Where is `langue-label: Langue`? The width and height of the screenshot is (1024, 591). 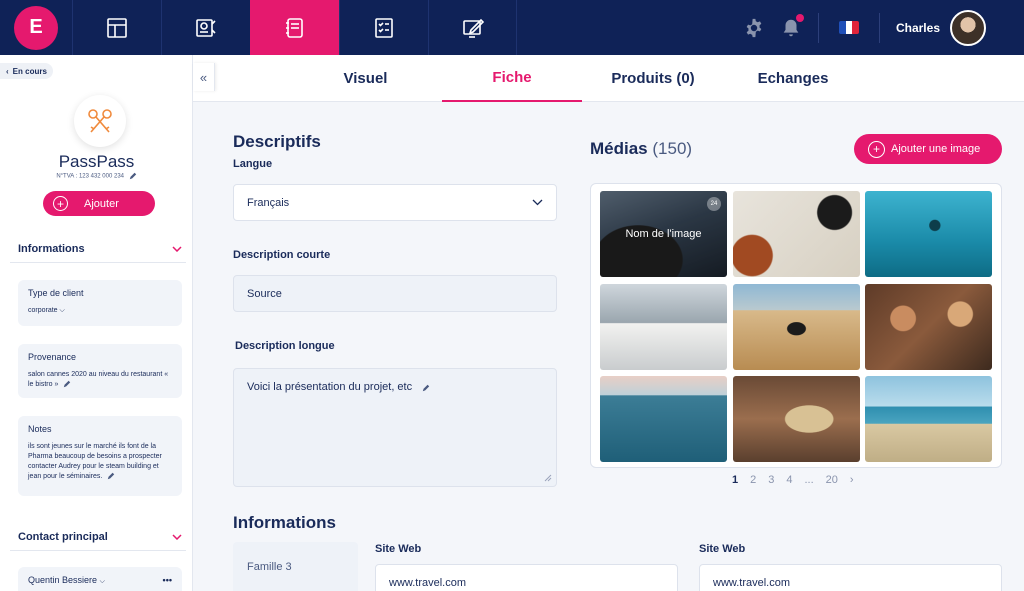 langue-label: Langue is located at coordinates (253, 164).